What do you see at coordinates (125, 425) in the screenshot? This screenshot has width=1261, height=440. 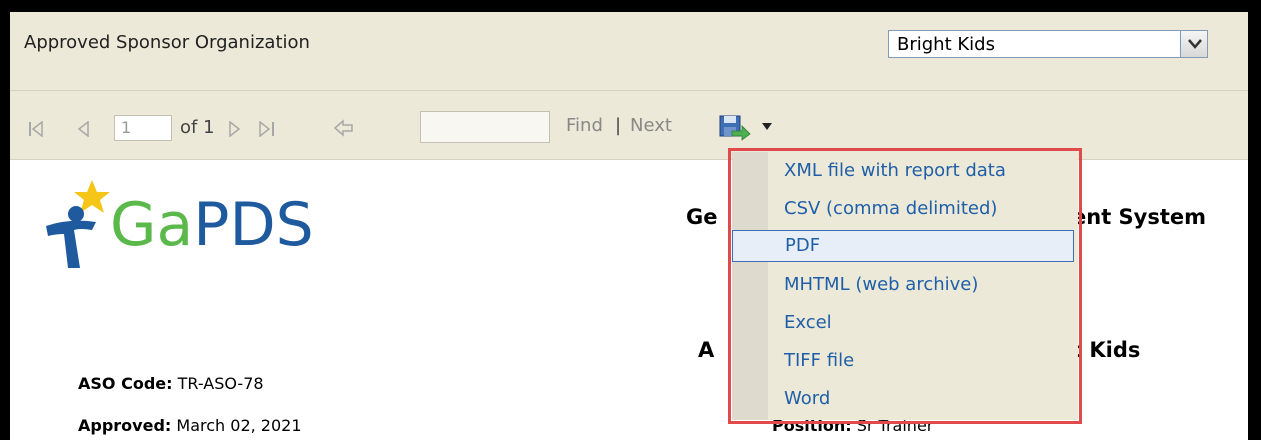 I see `approved-label: Approved:` at bounding box center [125, 425].